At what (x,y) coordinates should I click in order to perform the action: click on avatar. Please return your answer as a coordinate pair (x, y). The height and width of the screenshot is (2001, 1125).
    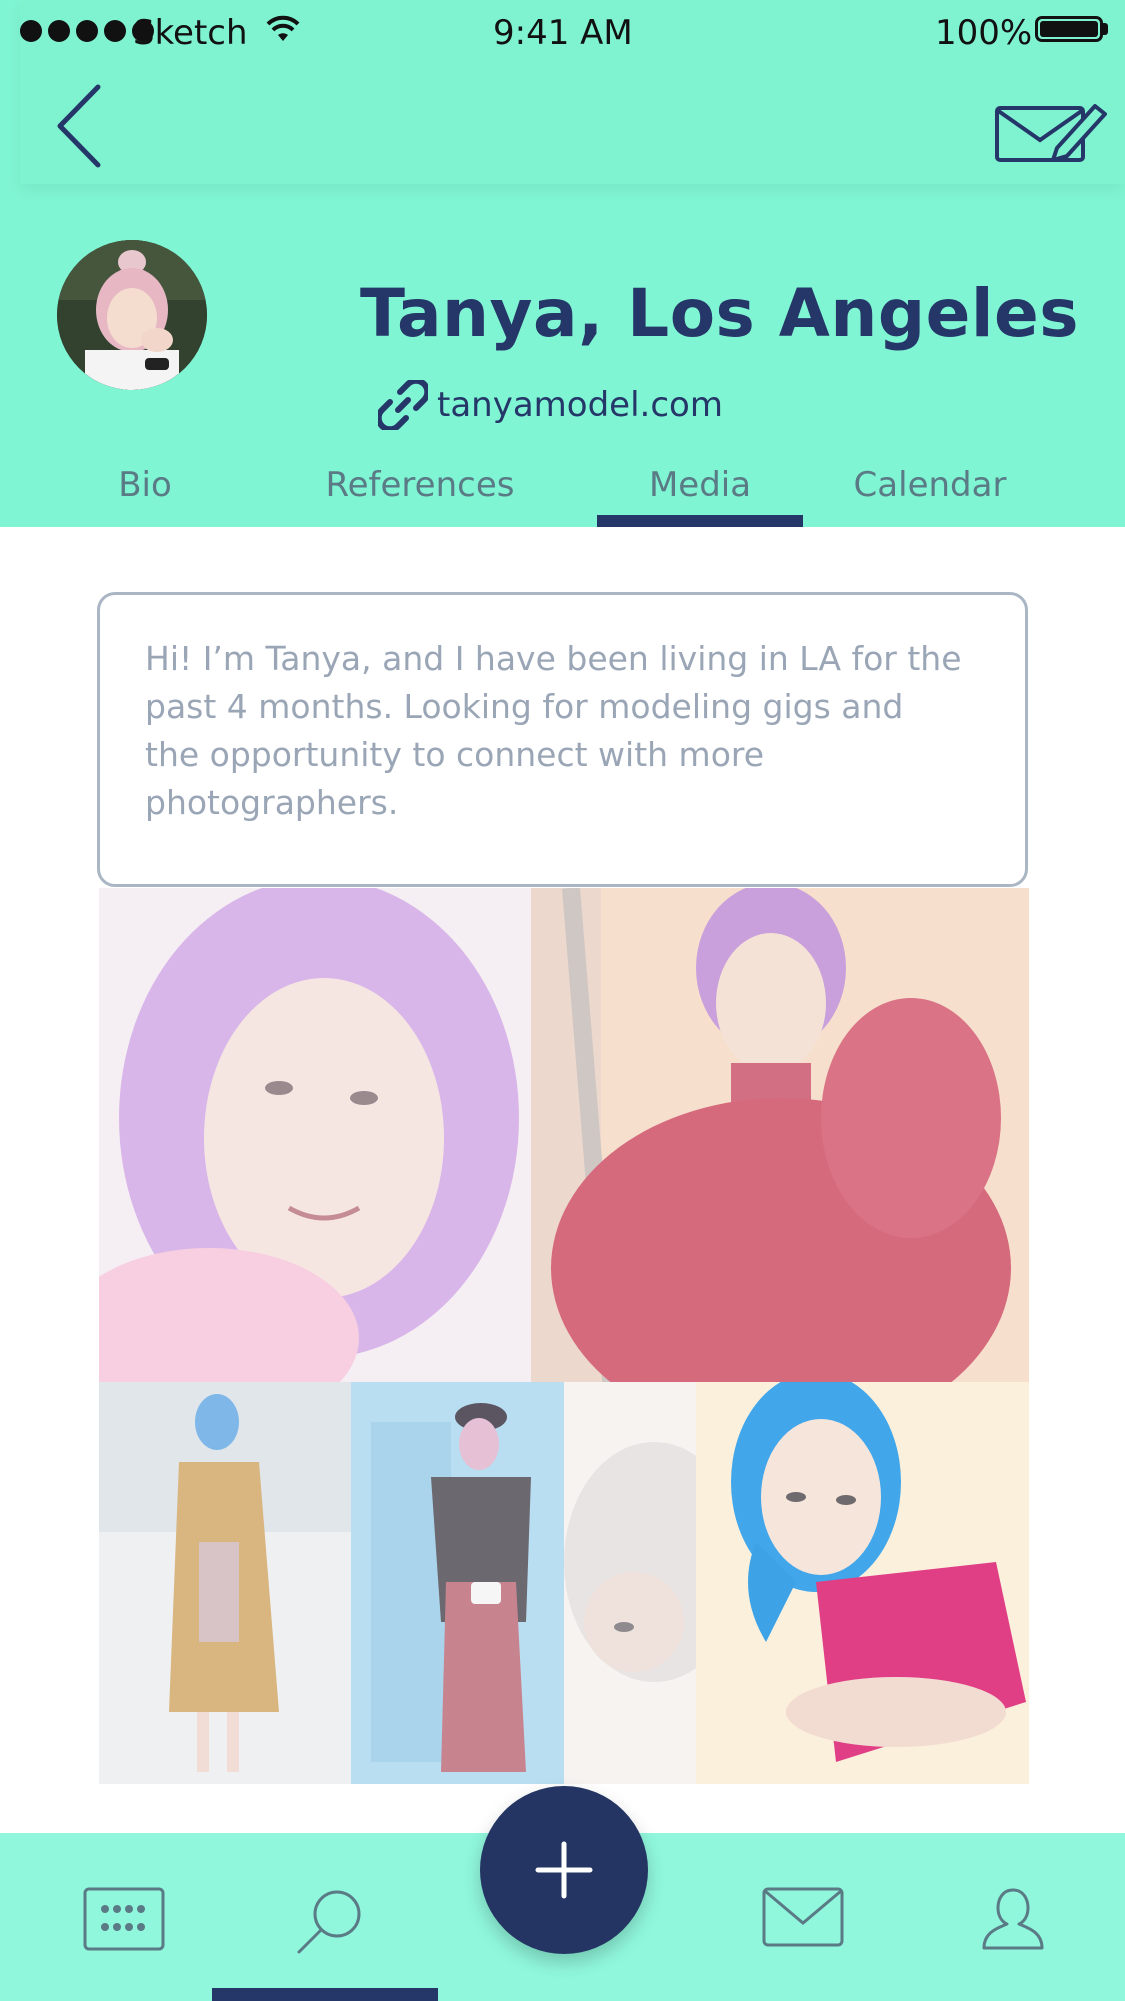
    Looking at the image, I should click on (132, 315).